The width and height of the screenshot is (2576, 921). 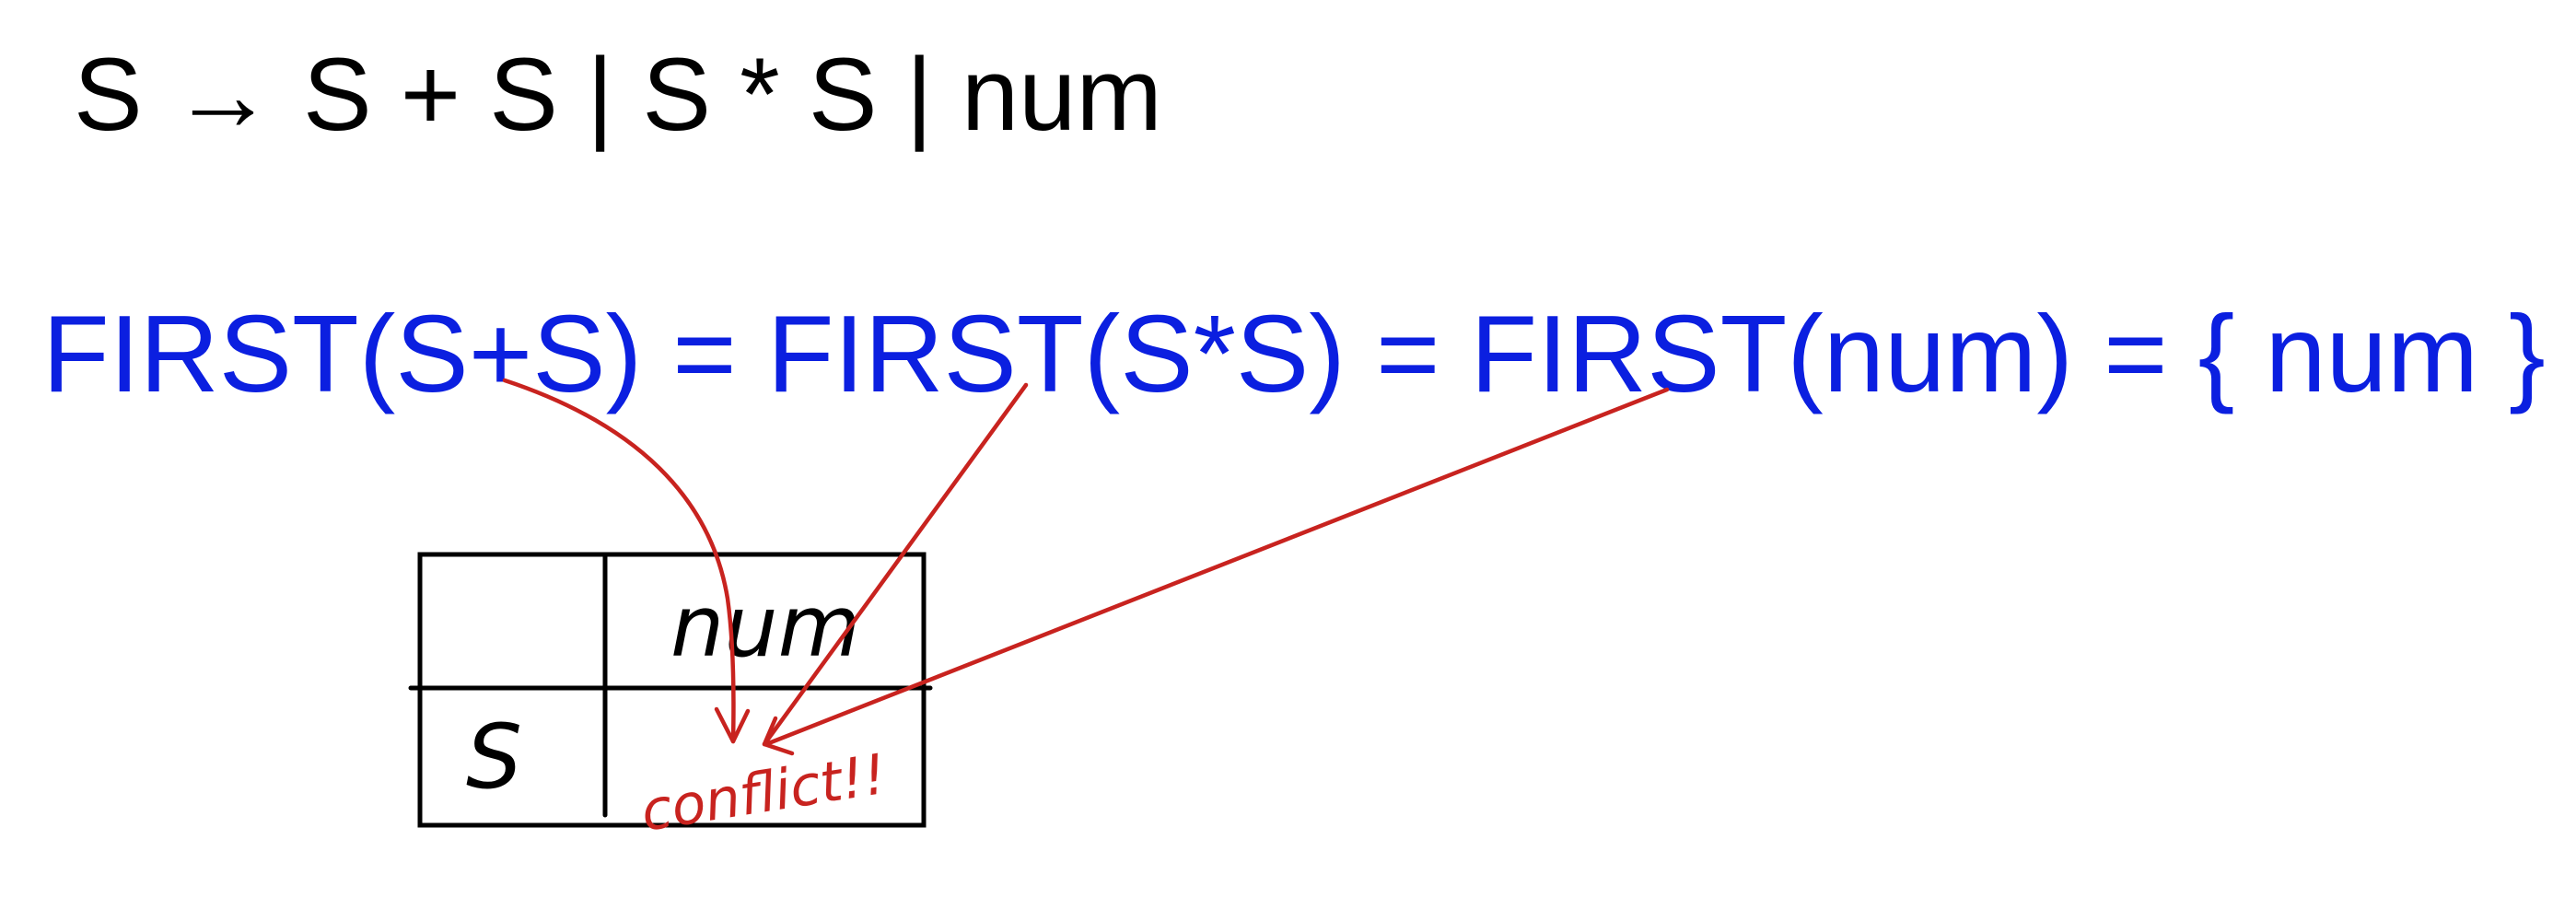 I want to click on table-row-header: S, so click(x=494, y=757).